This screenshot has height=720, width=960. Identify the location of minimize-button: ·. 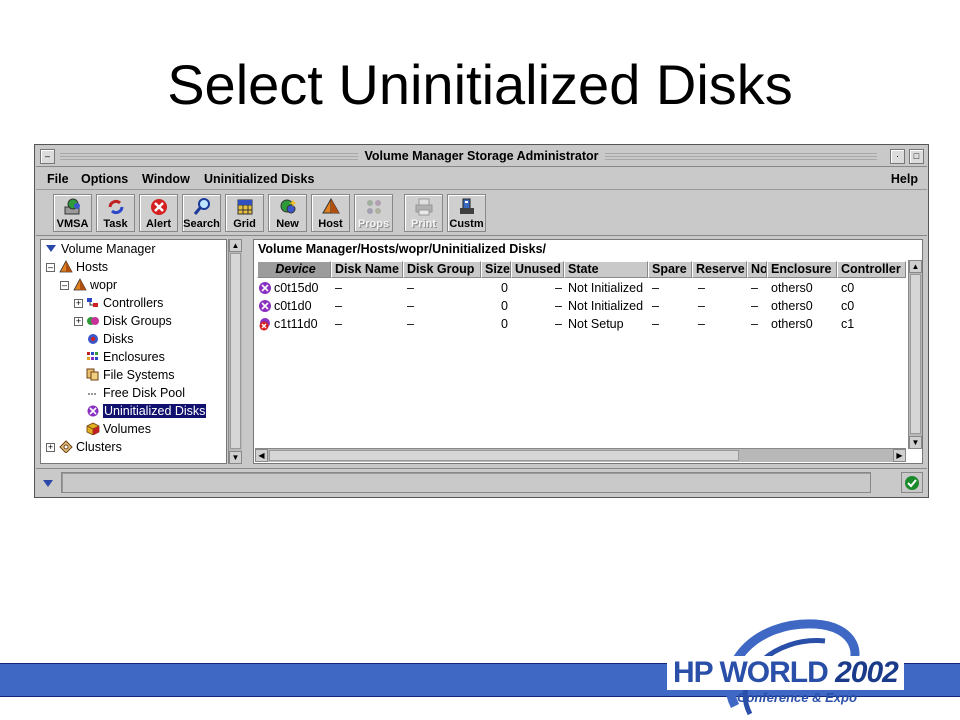
(897, 156).